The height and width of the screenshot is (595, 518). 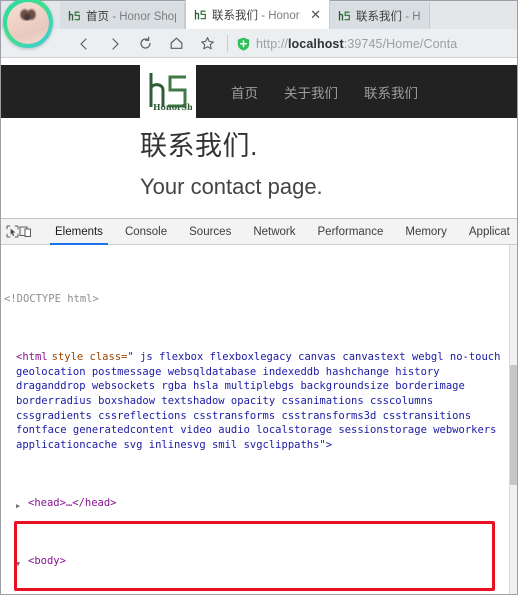 I want to click on device-toolbar-icon, so click(x=25, y=232).